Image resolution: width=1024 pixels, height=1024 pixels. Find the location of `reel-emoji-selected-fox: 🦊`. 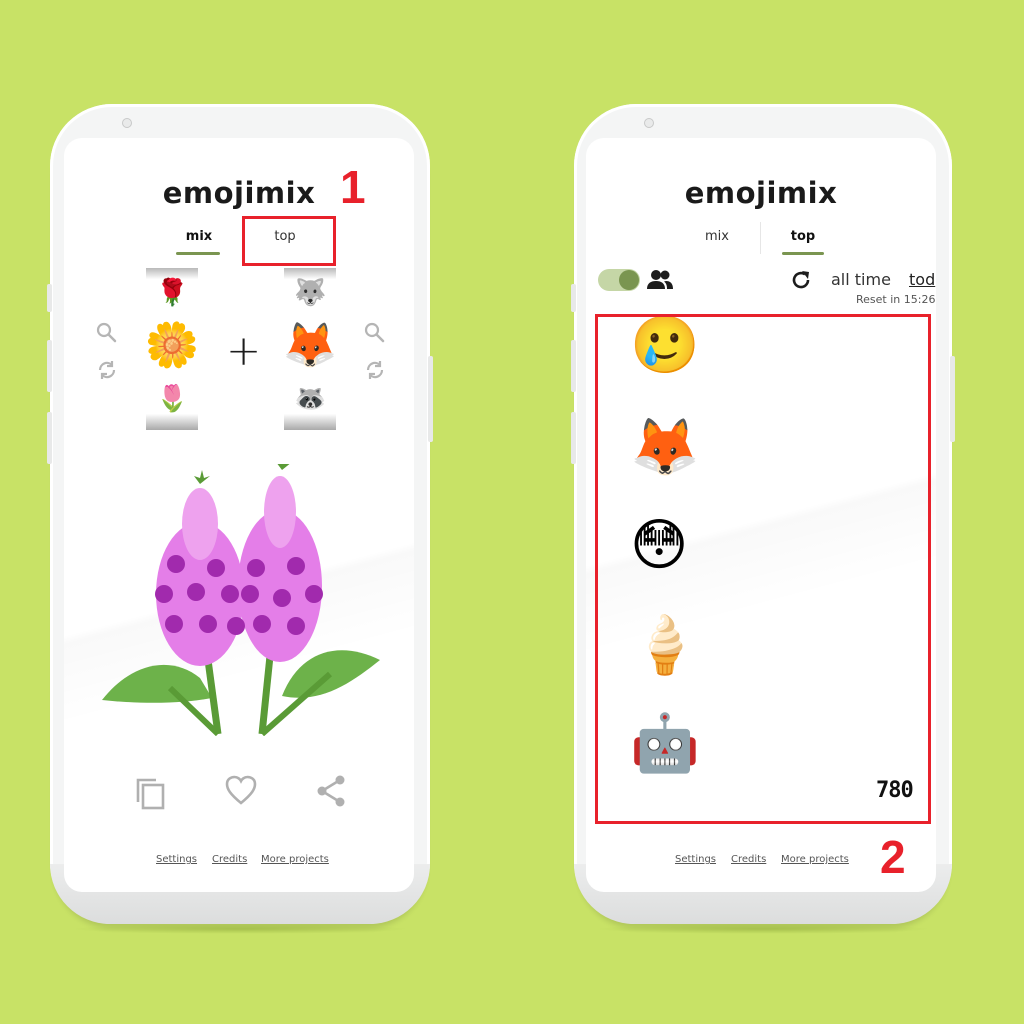

reel-emoji-selected-fox: 🦊 is located at coordinates (310, 346).